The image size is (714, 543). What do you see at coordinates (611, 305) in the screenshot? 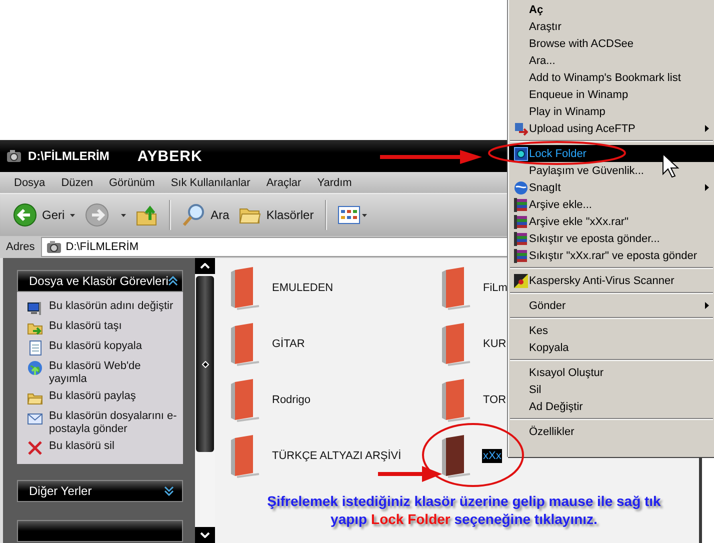
I see `menu-item: Gönder` at bounding box center [611, 305].